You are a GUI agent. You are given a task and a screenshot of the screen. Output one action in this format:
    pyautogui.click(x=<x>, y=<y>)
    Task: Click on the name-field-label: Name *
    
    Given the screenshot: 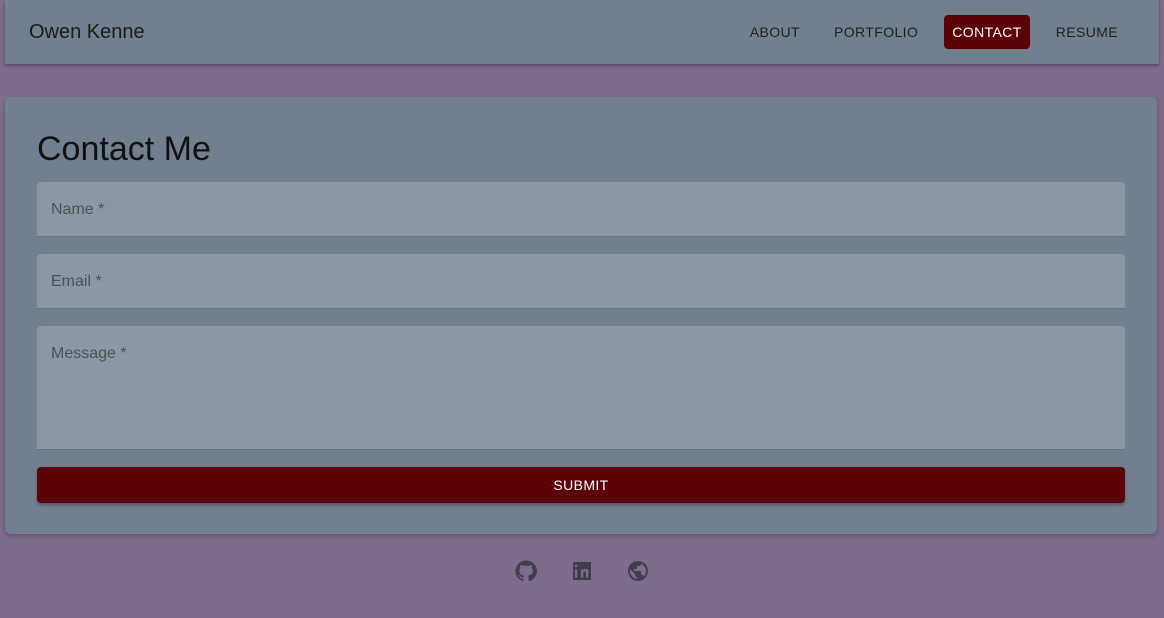 What is the action you would take?
    pyautogui.click(x=78, y=209)
    